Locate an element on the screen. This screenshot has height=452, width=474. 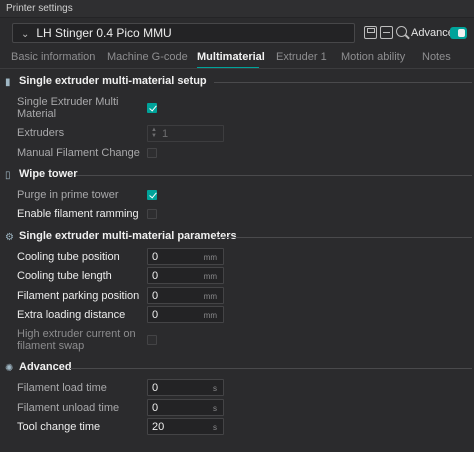
advanced-icon: ✺ is located at coordinates (9, 368).